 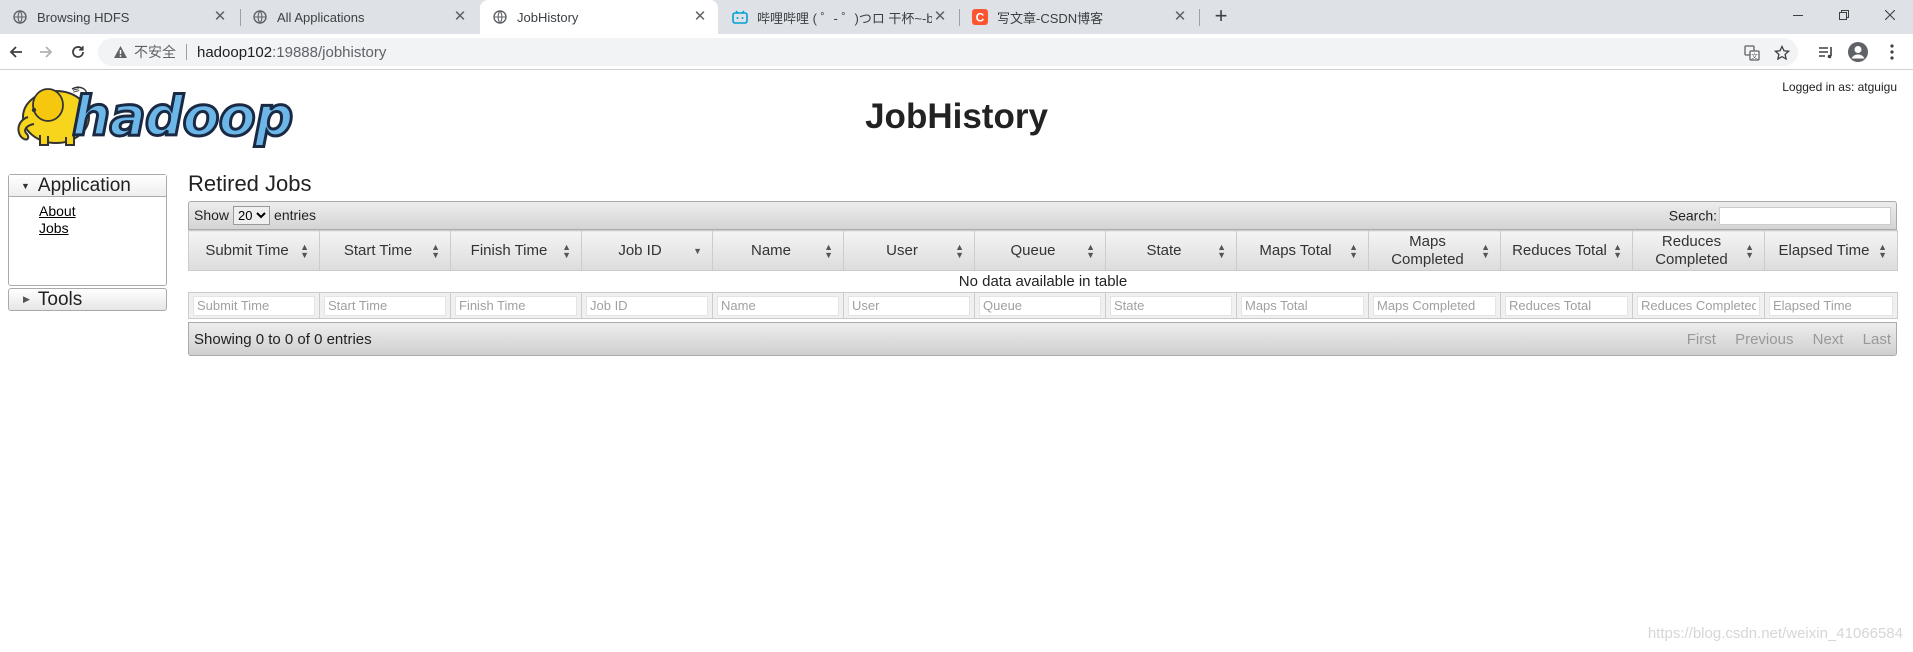 I want to click on filter-input-user, so click(x=909, y=305).